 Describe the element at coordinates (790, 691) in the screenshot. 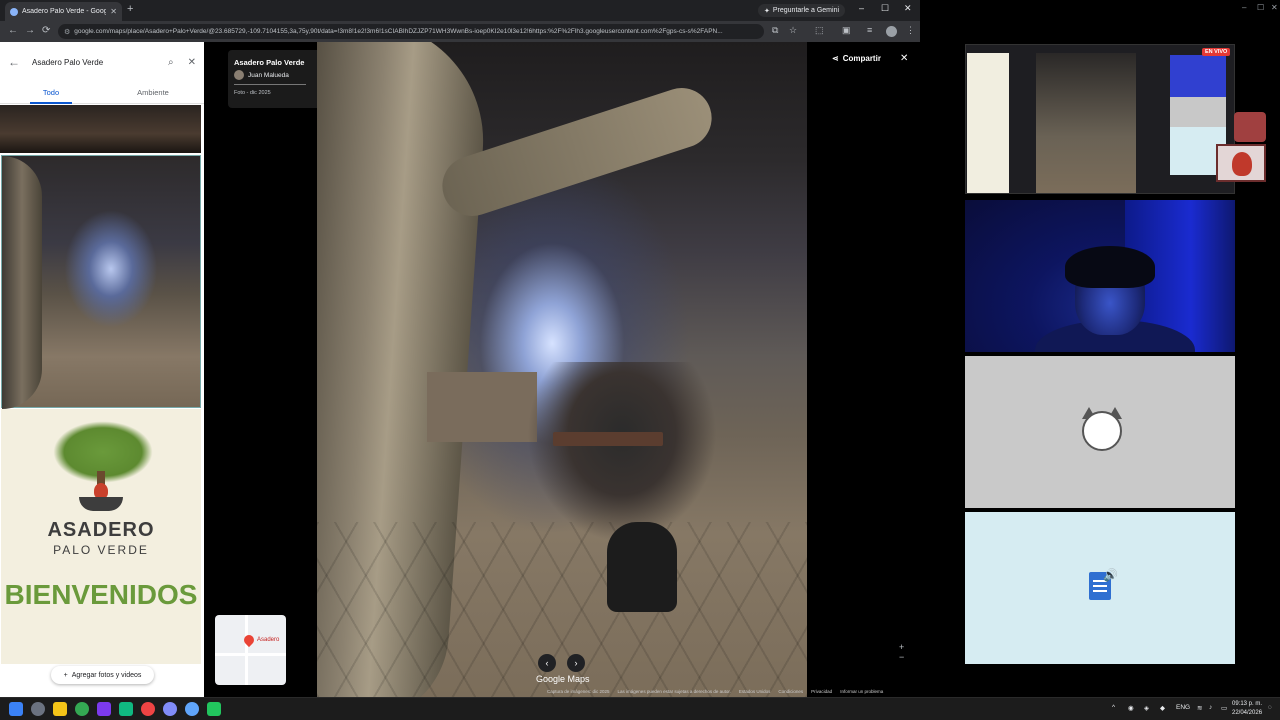

I see `footer-terms: Condiciones` at that location.